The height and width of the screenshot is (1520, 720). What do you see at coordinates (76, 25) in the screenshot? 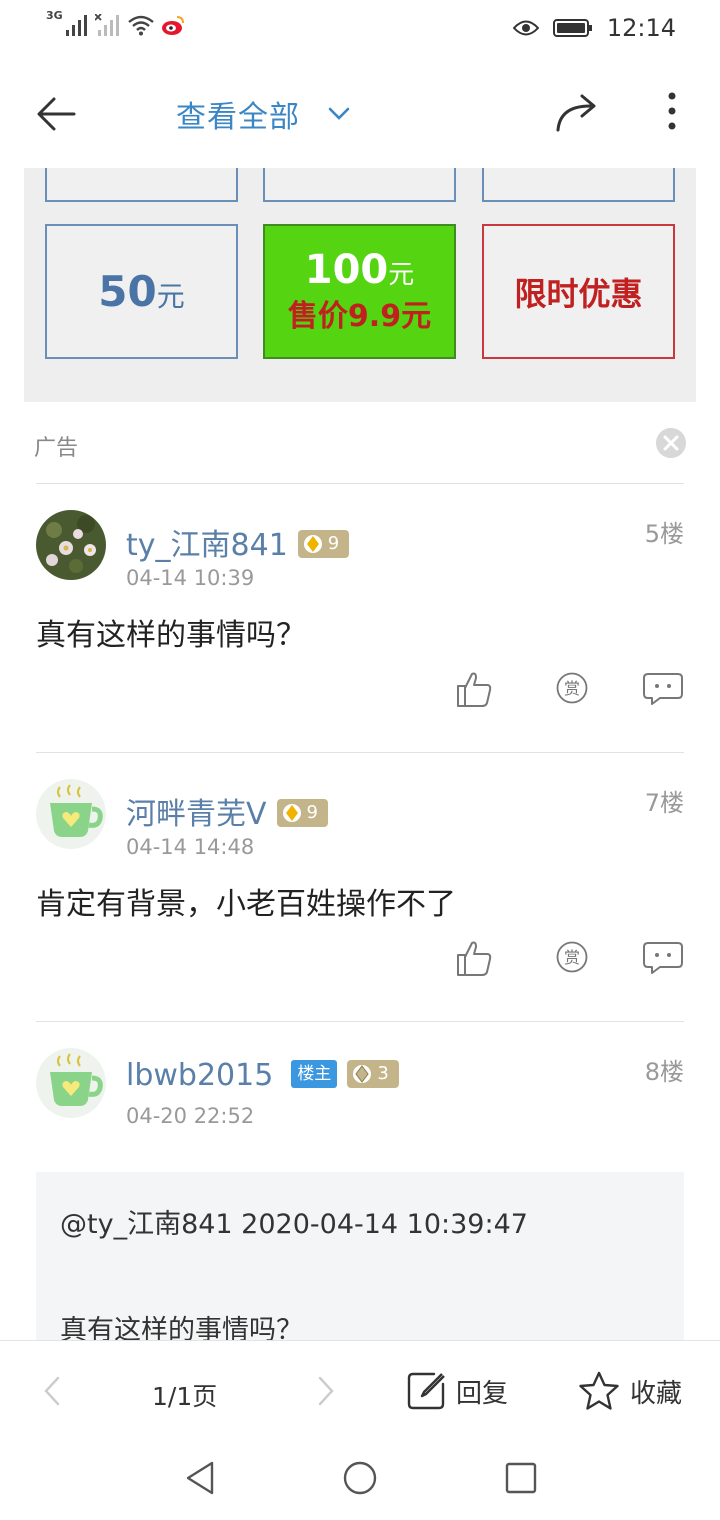
I see `signal-icon` at bounding box center [76, 25].